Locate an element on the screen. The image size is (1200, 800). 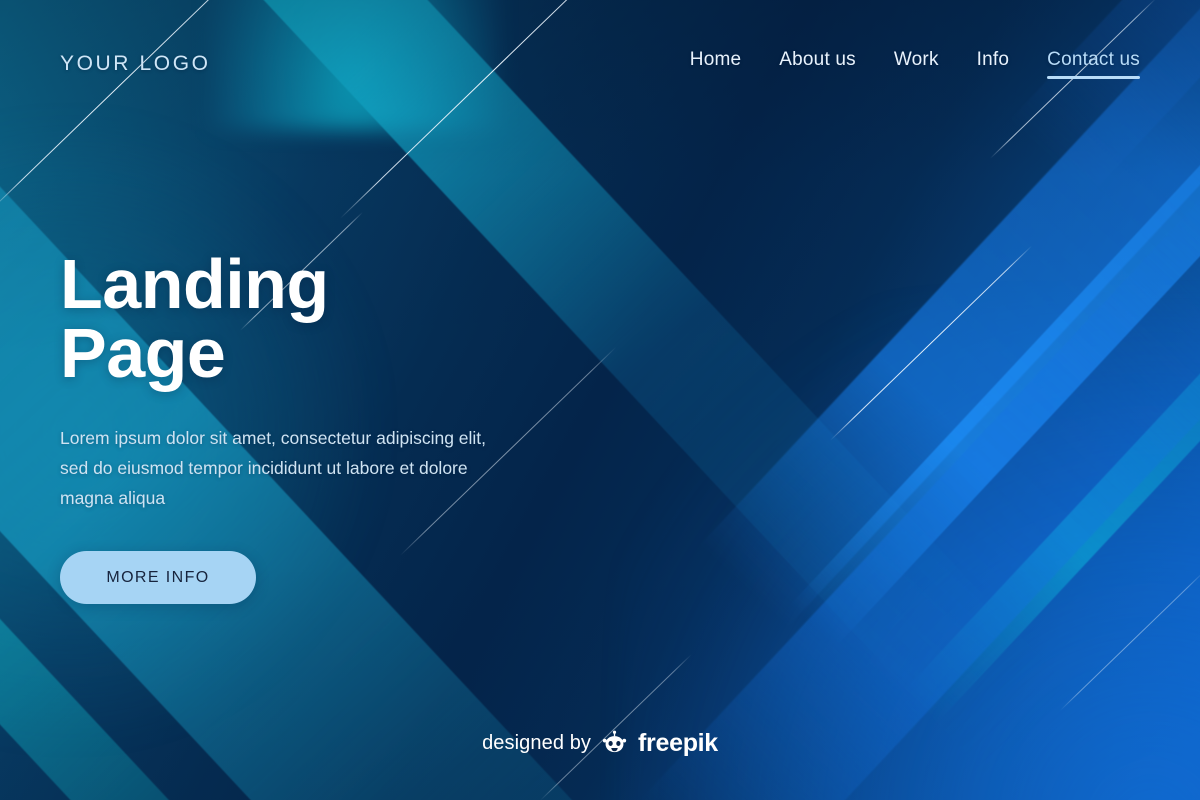
nav-item-work: Work is located at coordinates (916, 64).